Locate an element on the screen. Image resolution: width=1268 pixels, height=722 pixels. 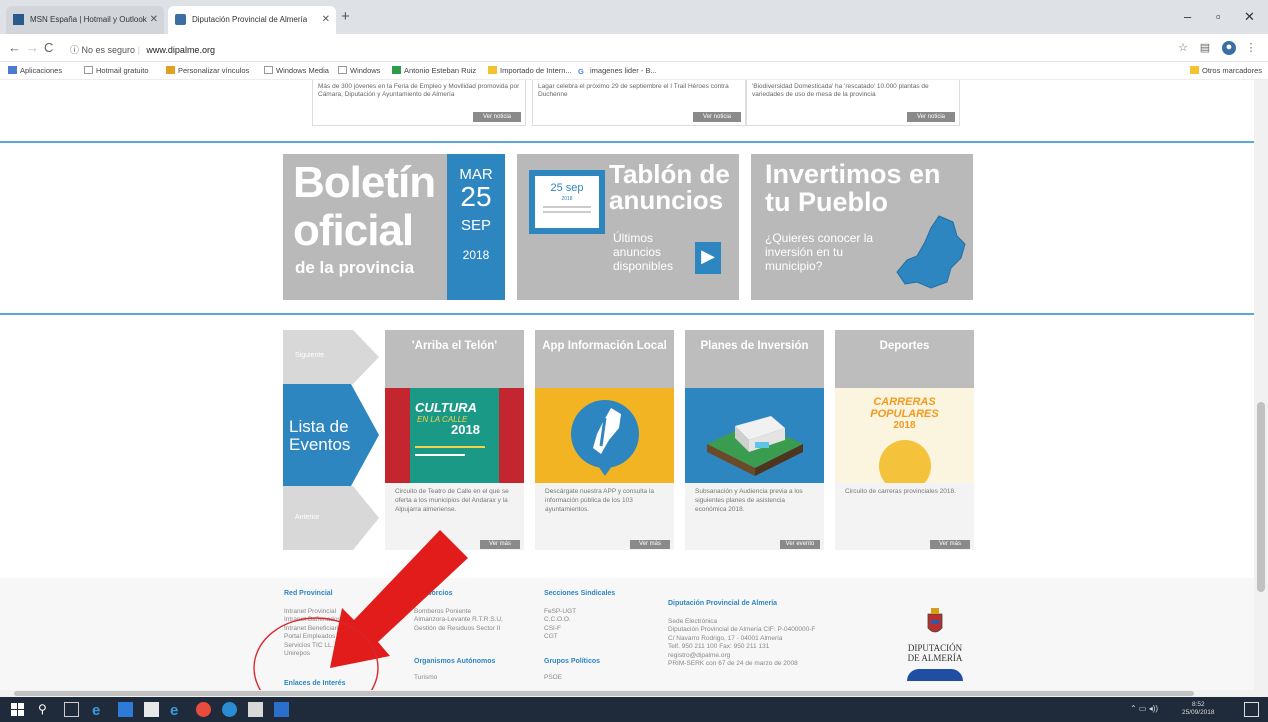
date-day: 25 is located at coordinates (476, 196).